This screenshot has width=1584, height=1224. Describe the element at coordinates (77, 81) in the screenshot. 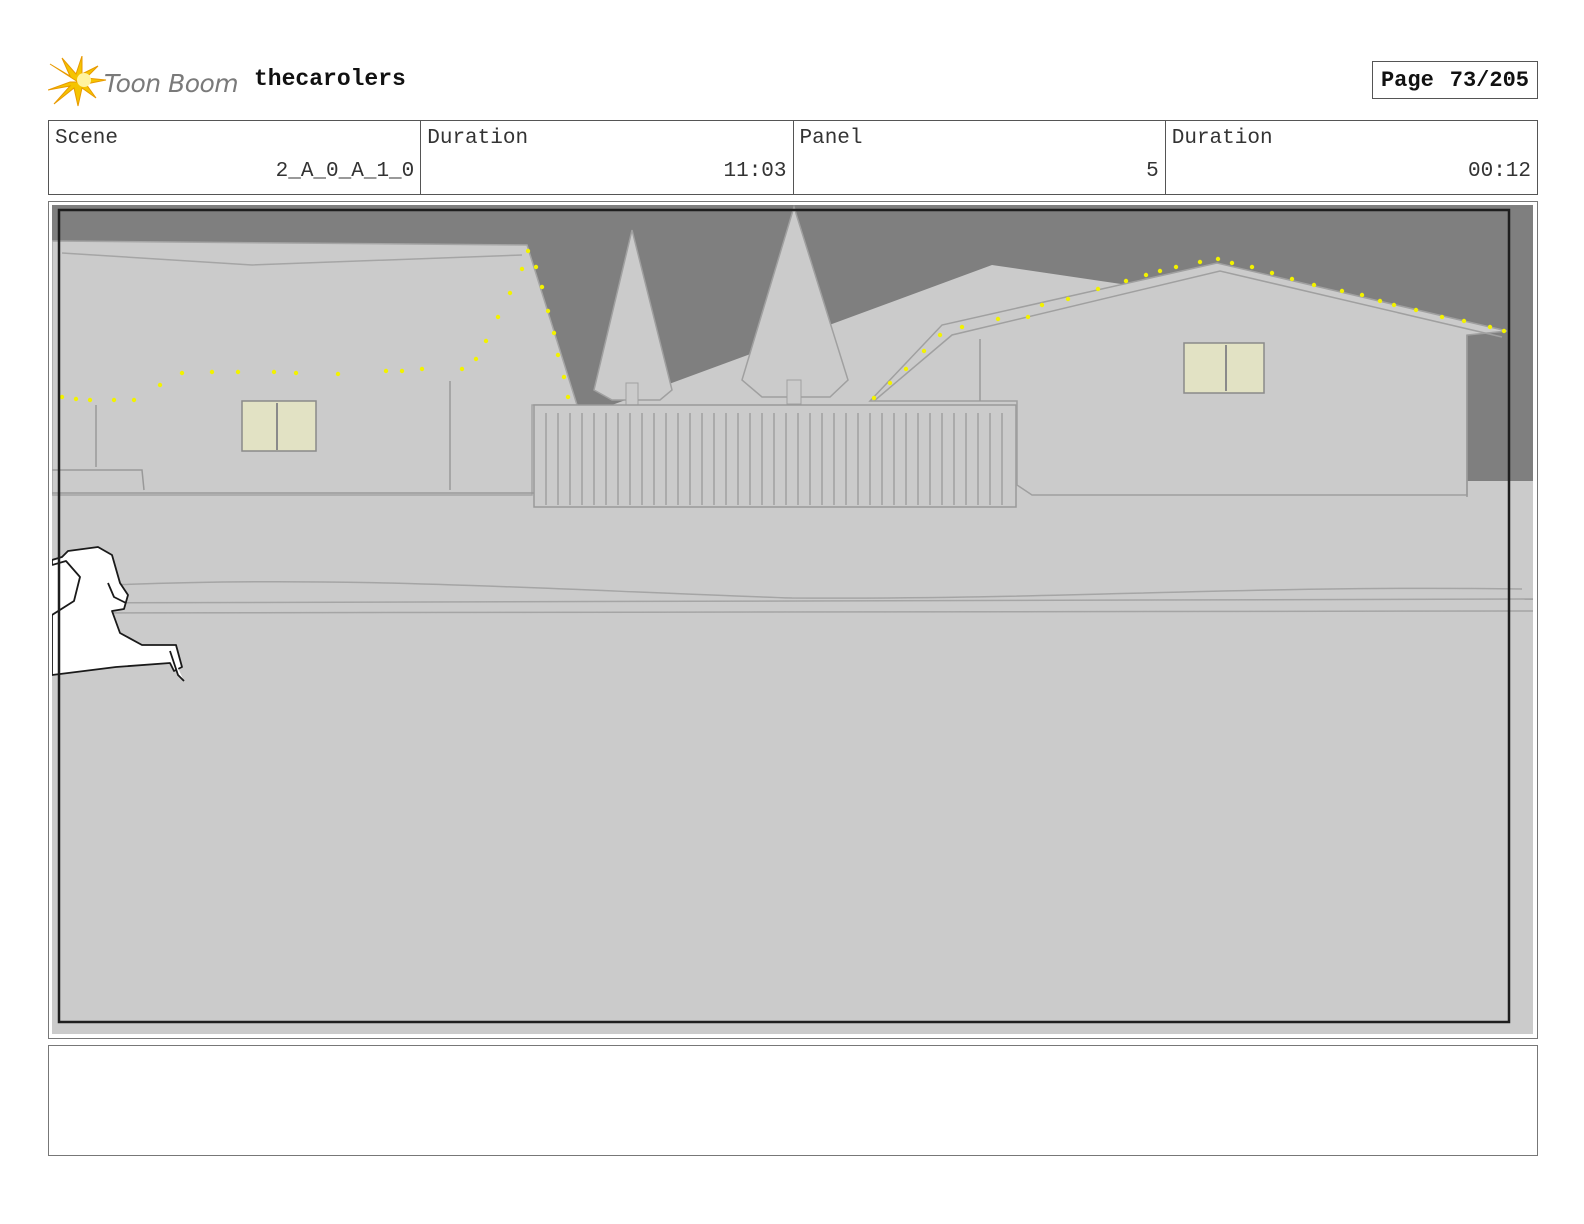

I see `starburst-icon` at that location.